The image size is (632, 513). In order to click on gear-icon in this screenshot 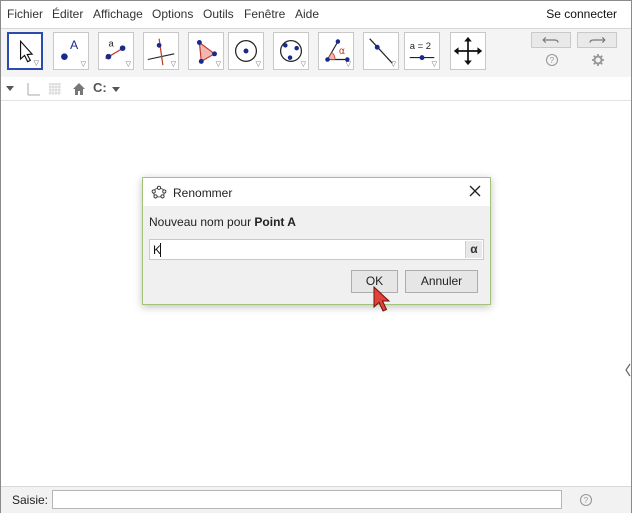, I will do `click(598, 60)`.